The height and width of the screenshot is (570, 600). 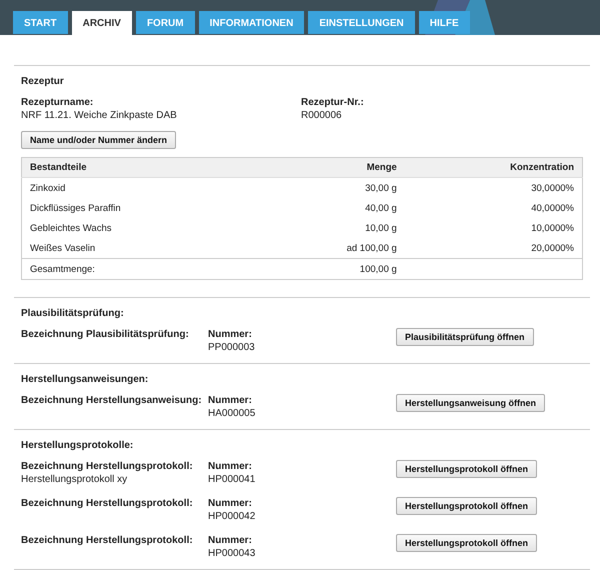 What do you see at coordinates (112, 400) in the screenshot?
I see `field-label: Bezeichnung Herstellungsanweisung:` at bounding box center [112, 400].